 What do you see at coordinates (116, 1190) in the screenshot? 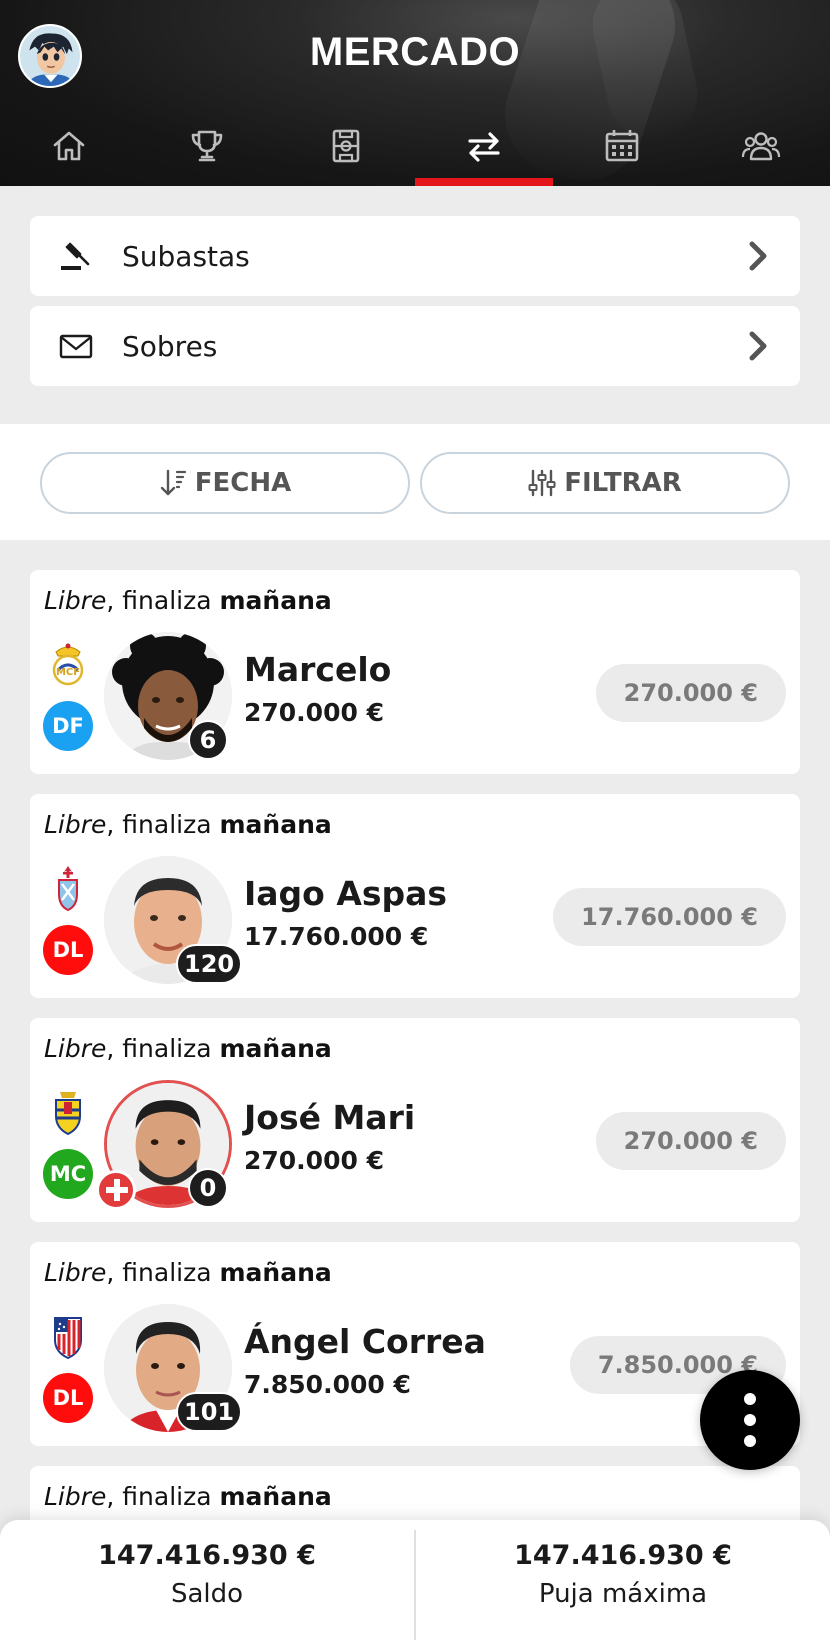
I see `injury-cross-icon` at bounding box center [116, 1190].